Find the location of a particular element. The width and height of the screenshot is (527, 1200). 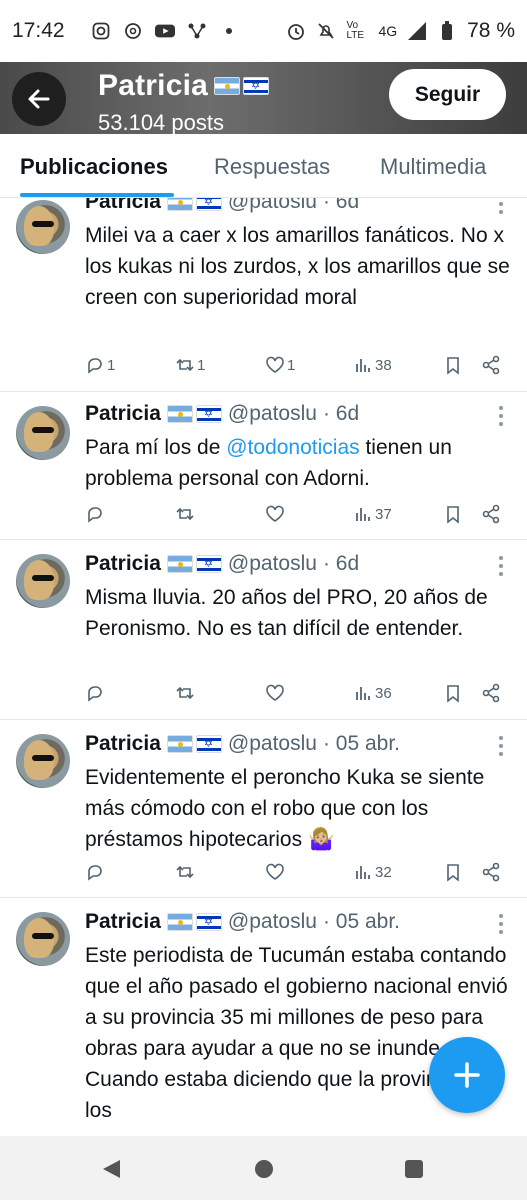

mention-link: @todonoticias is located at coordinates (292, 447).